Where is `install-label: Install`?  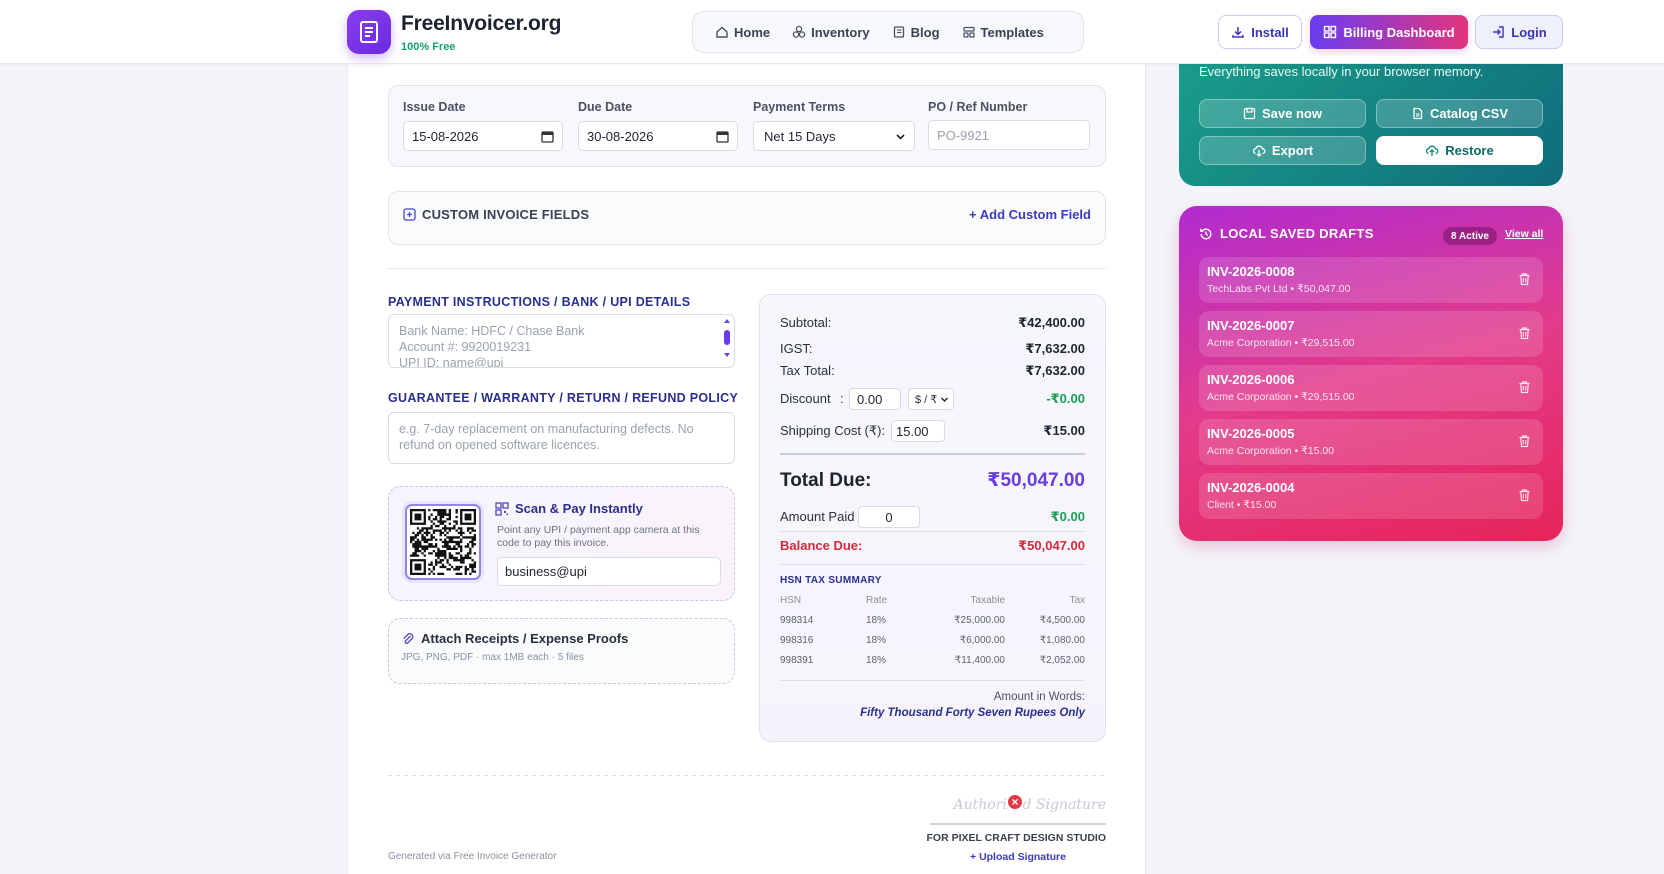 install-label: Install is located at coordinates (1270, 32).